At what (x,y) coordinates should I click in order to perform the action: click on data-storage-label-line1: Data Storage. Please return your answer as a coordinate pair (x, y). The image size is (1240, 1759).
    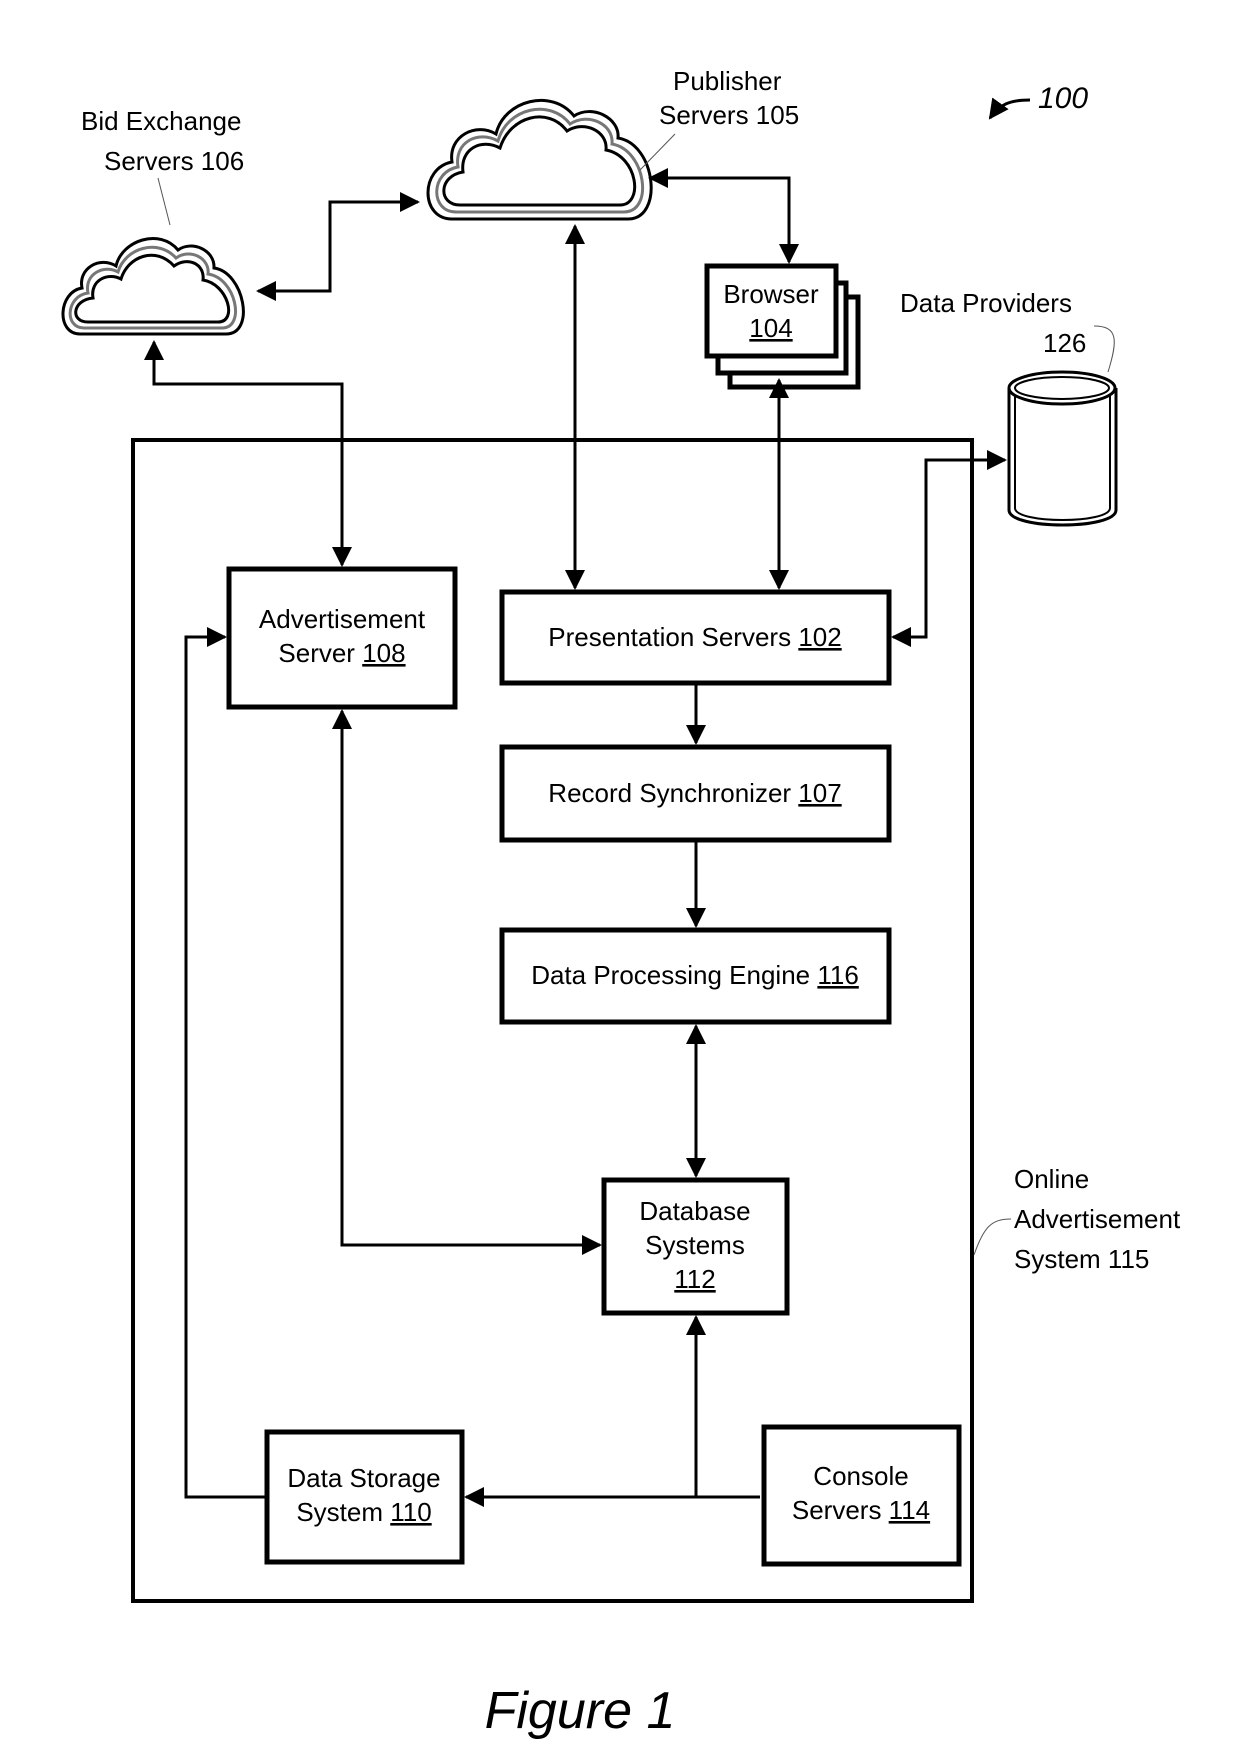
    Looking at the image, I should click on (363, 1478).